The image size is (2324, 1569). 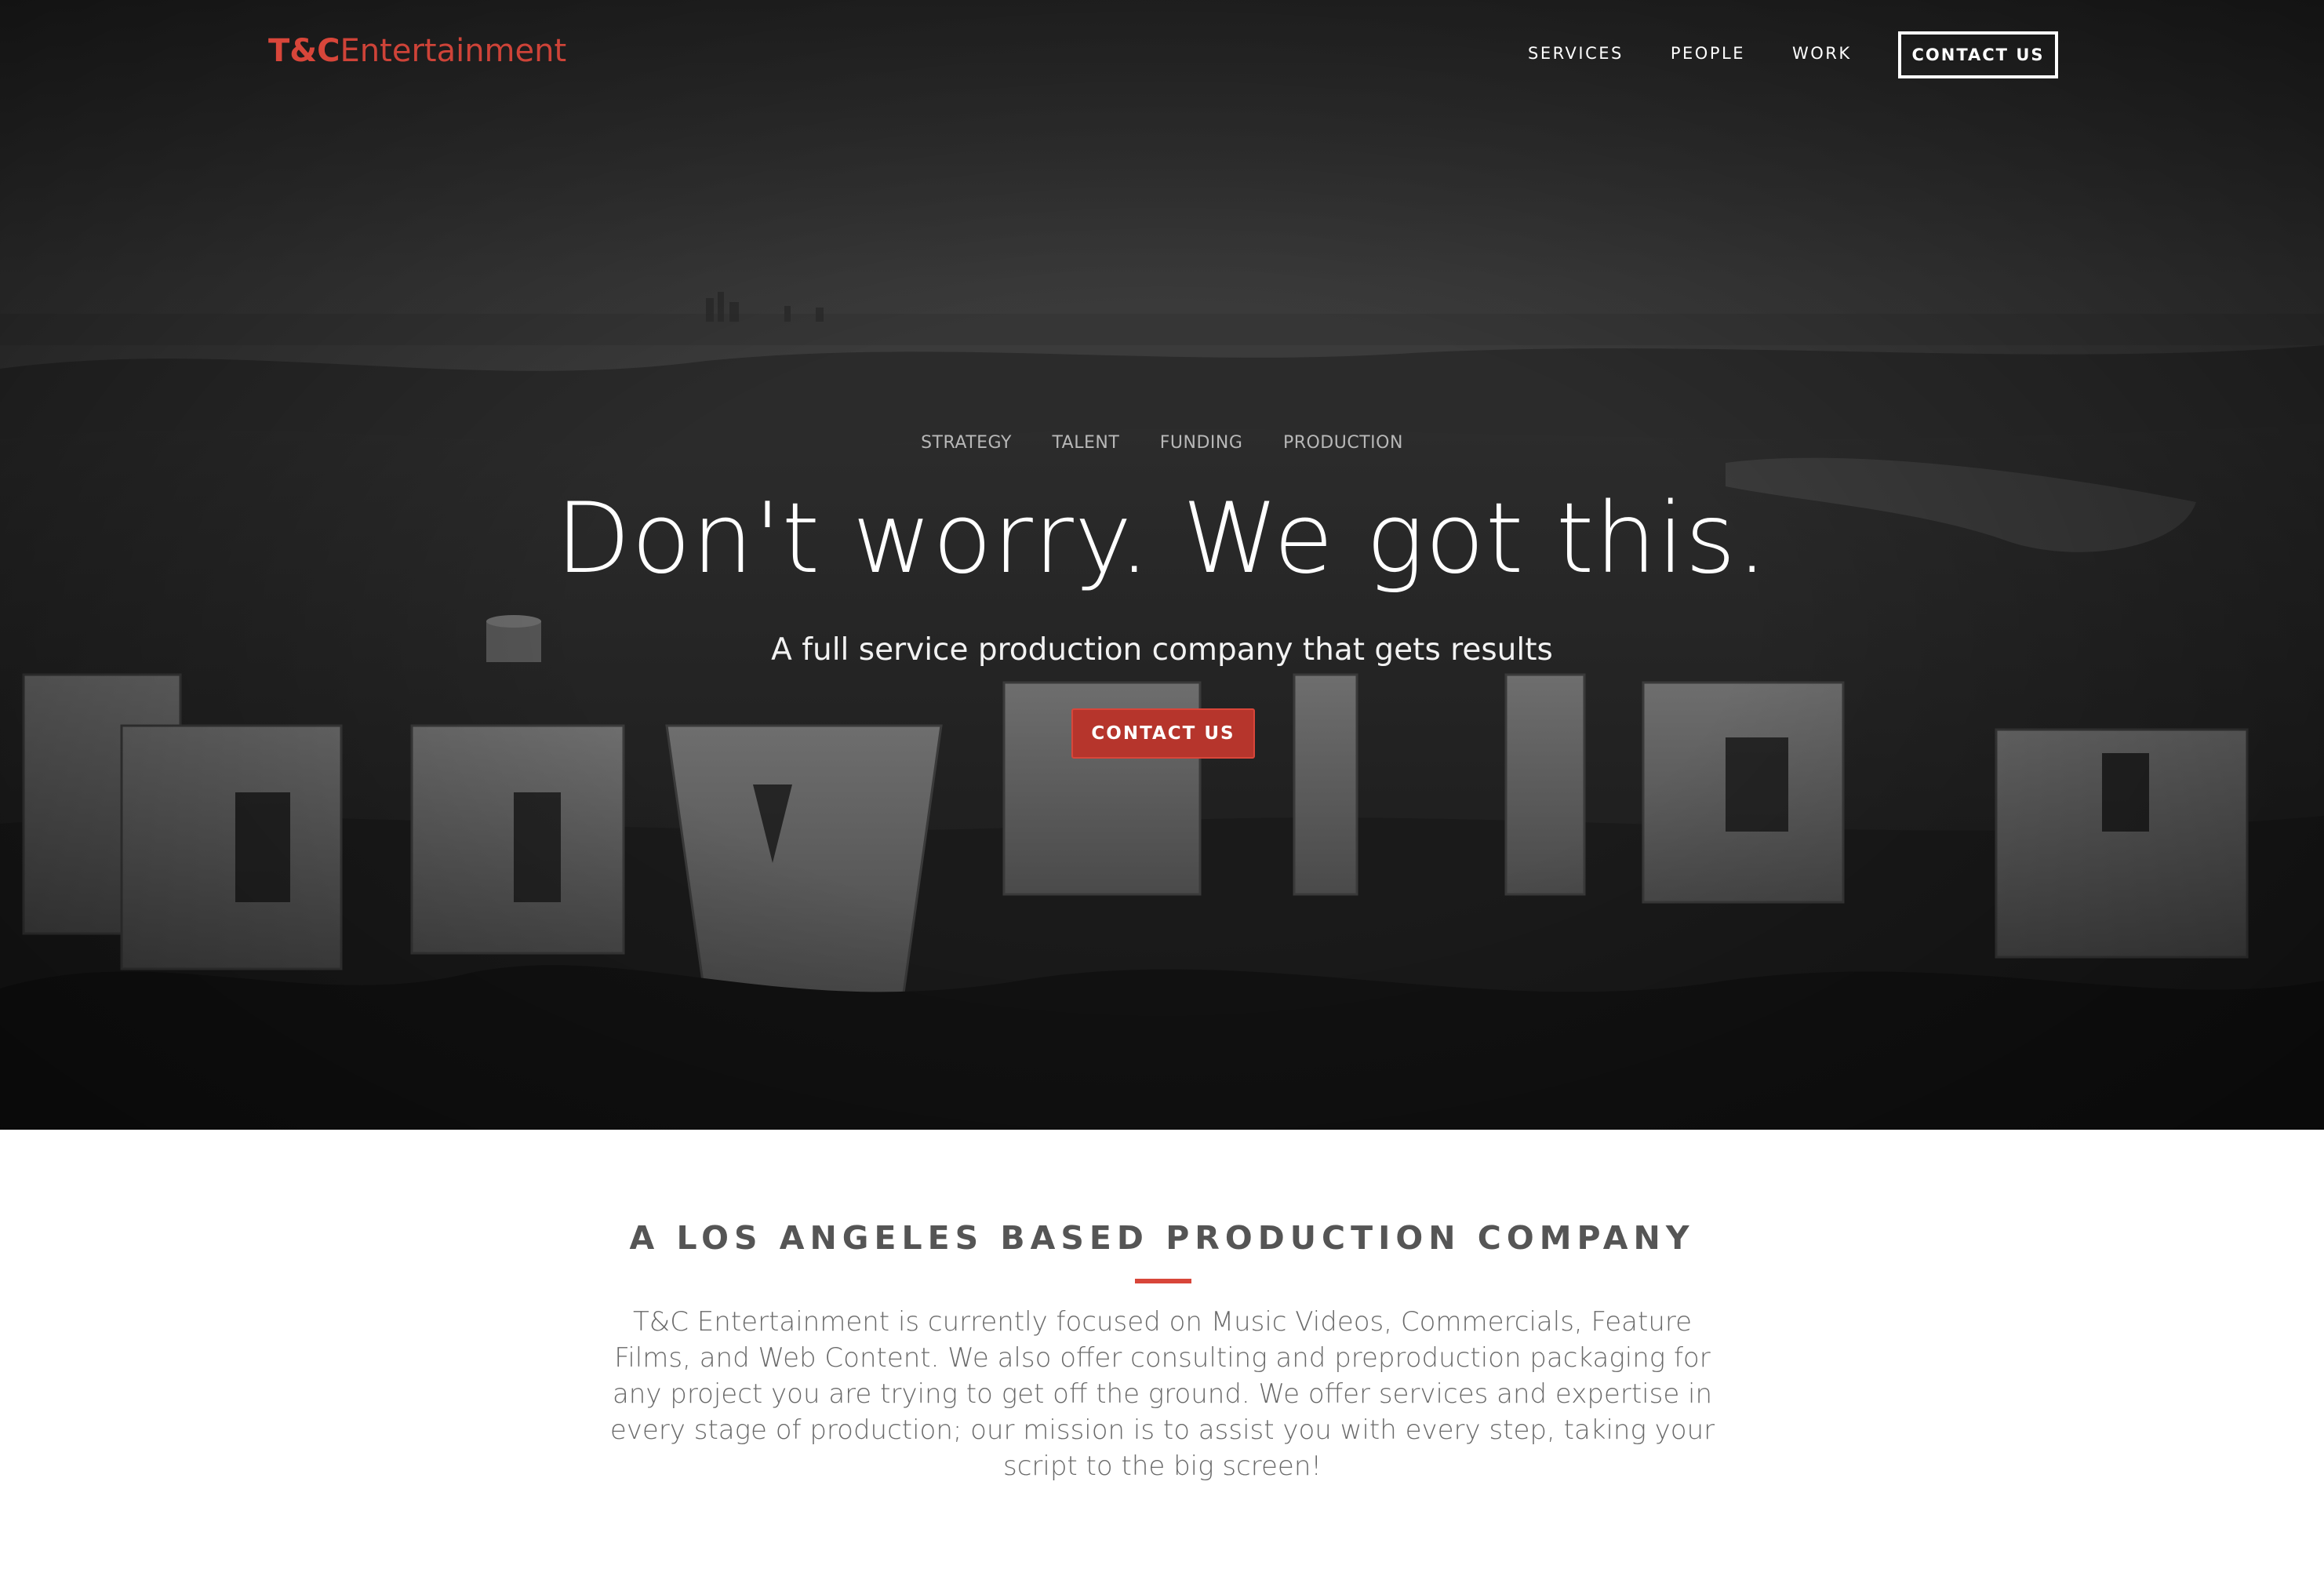 I want to click on nav-link-services: SERVICES, so click(x=1576, y=53).